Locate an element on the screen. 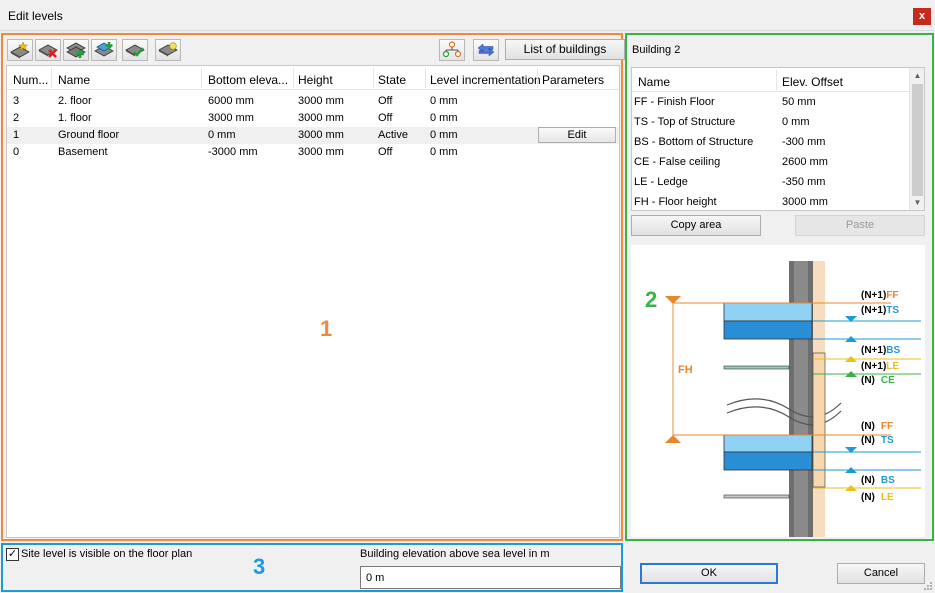 This screenshot has width=935, height=593. label-n1-ts: (N+1)TS is located at coordinates (880, 310).